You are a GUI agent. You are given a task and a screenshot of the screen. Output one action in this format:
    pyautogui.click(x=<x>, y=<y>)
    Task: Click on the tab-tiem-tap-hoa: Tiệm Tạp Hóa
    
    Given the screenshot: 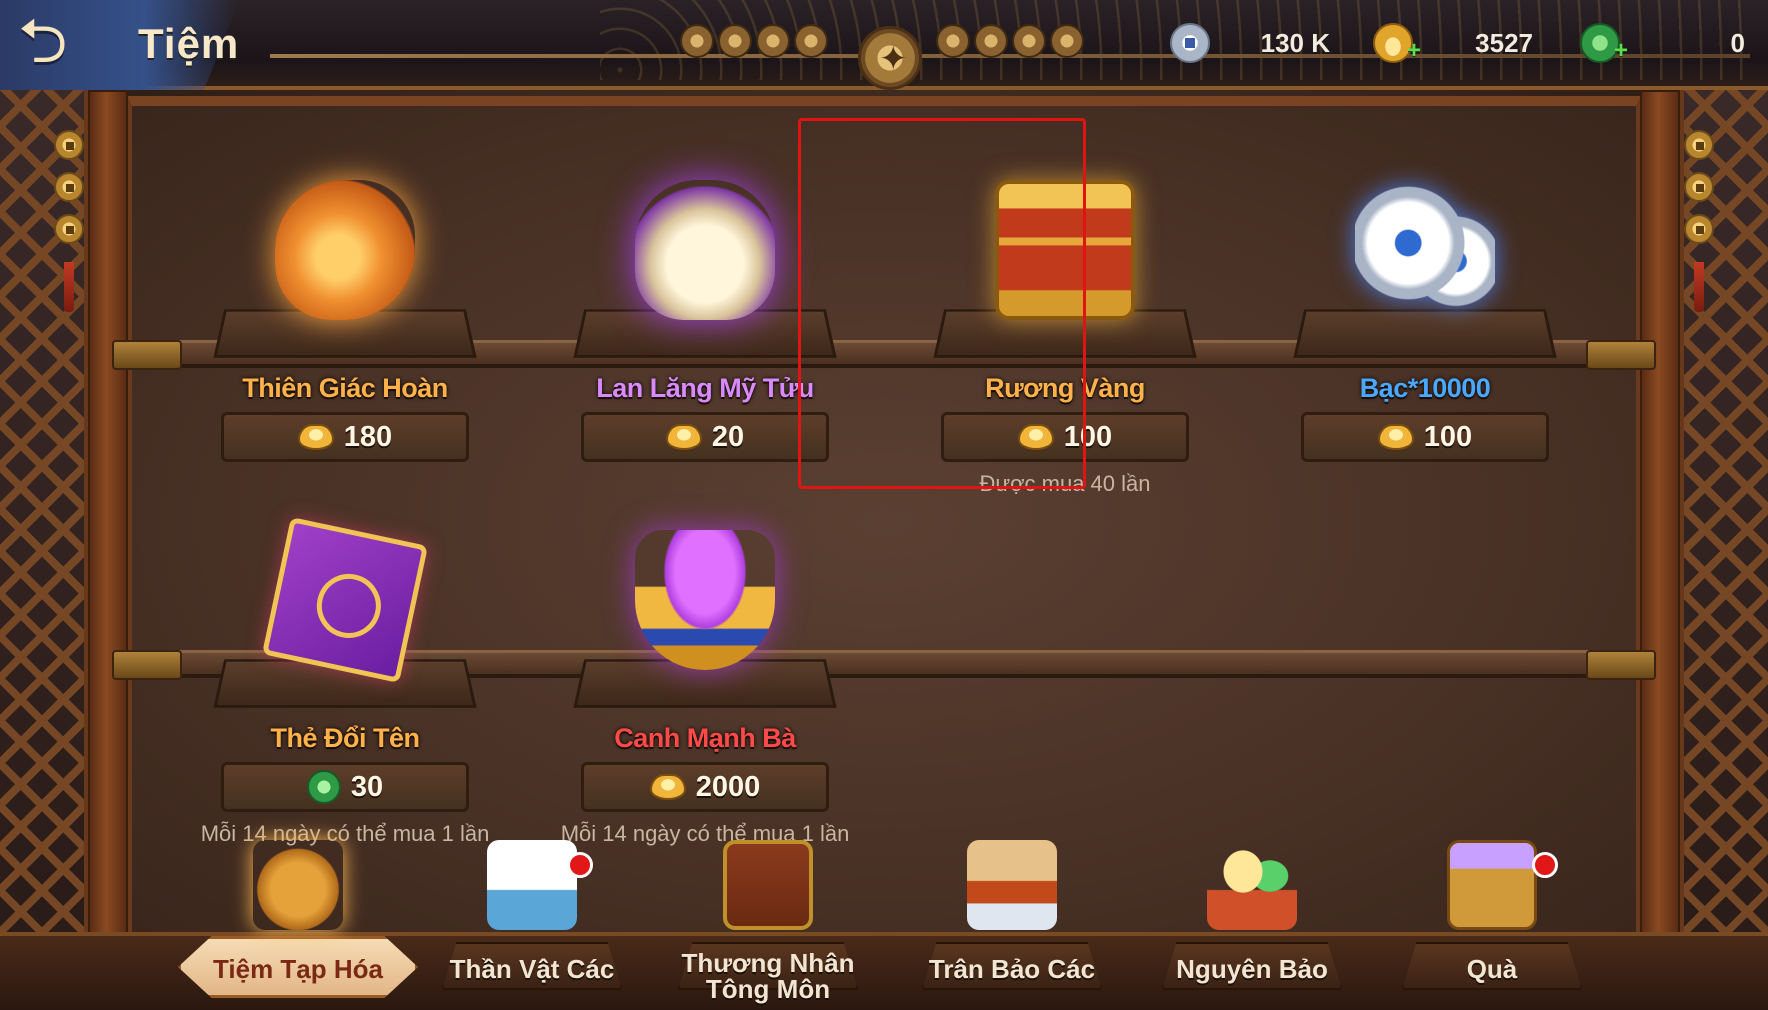 What is the action you would take?
    pyautogui.click(x=298, y=925)
    